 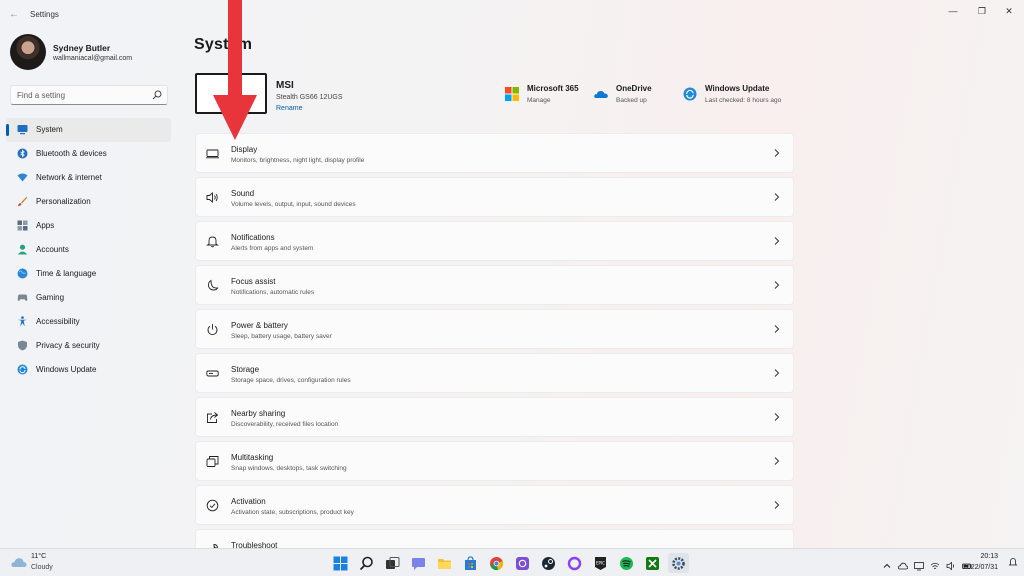 I want to click on card-subtitle: Sleep, battery usage, battery saver, so click(x=281, y=336).